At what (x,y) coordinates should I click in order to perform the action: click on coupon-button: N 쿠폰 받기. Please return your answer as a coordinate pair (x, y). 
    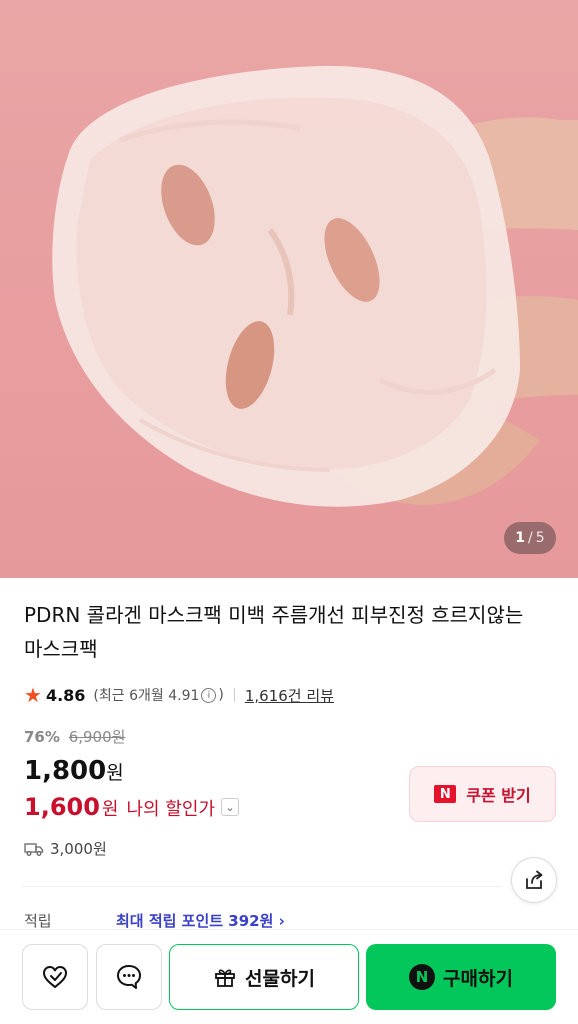
    Looking at the image, I should click on (482, 794).